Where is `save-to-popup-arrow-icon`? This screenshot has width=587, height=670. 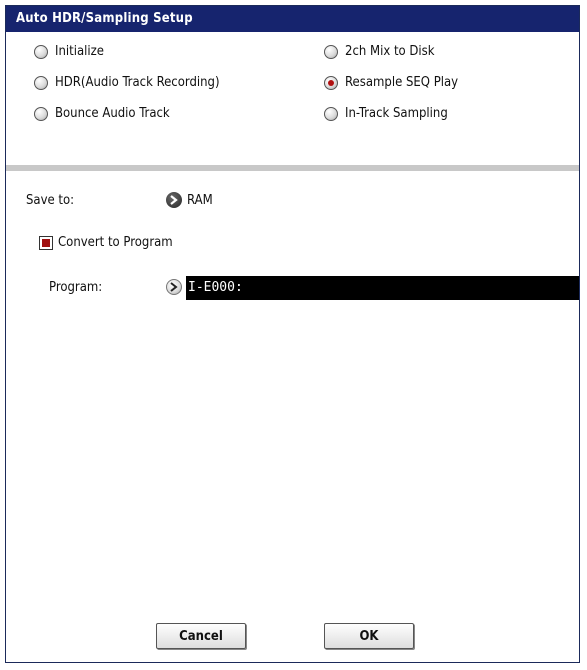 save-to-popup-arrow-icon is located at coordinates (174, 200).